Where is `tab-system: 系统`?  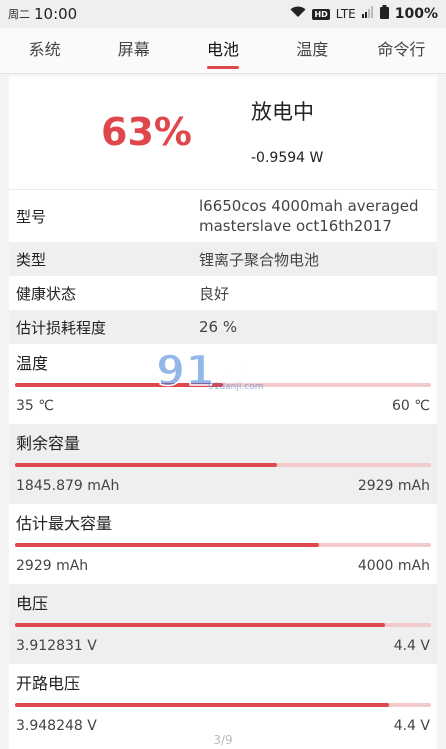 tab-system: 系统 is located at coordinates (44, 50).